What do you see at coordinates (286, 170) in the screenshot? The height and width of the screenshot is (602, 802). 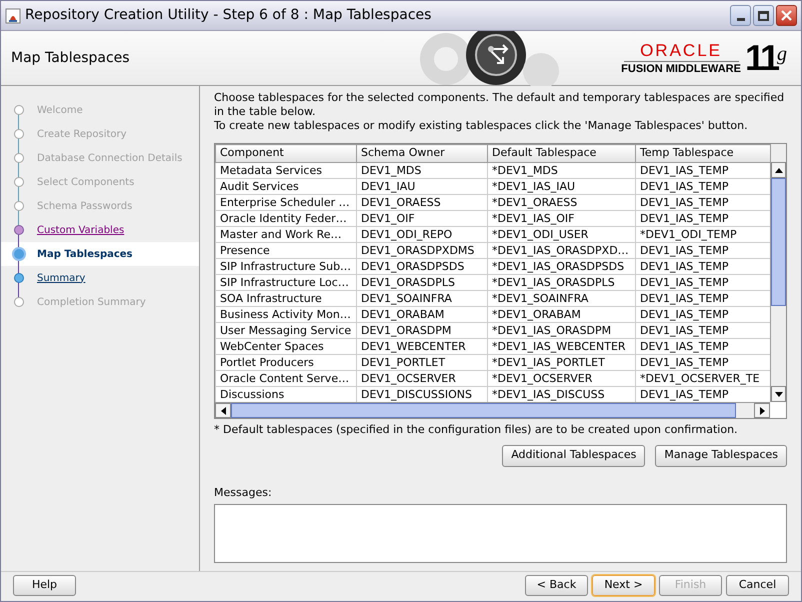 I see `table-cell: Metadata Services` at bounding box center [286, 170].